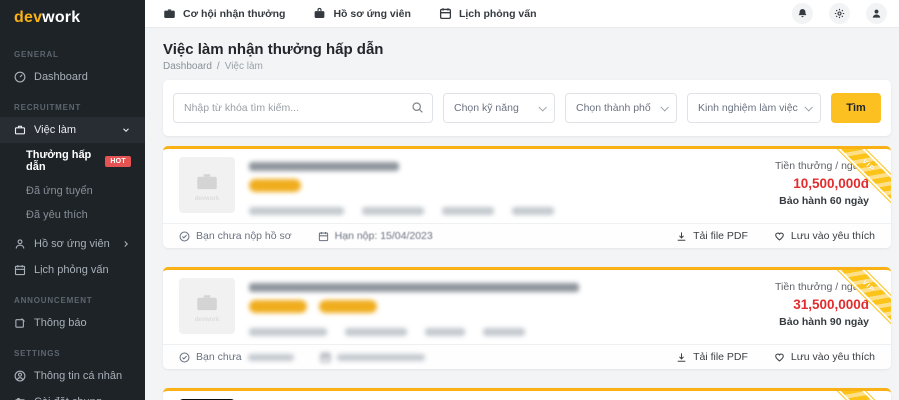  I want to click on search-button: Tìm, so click(856, 108).